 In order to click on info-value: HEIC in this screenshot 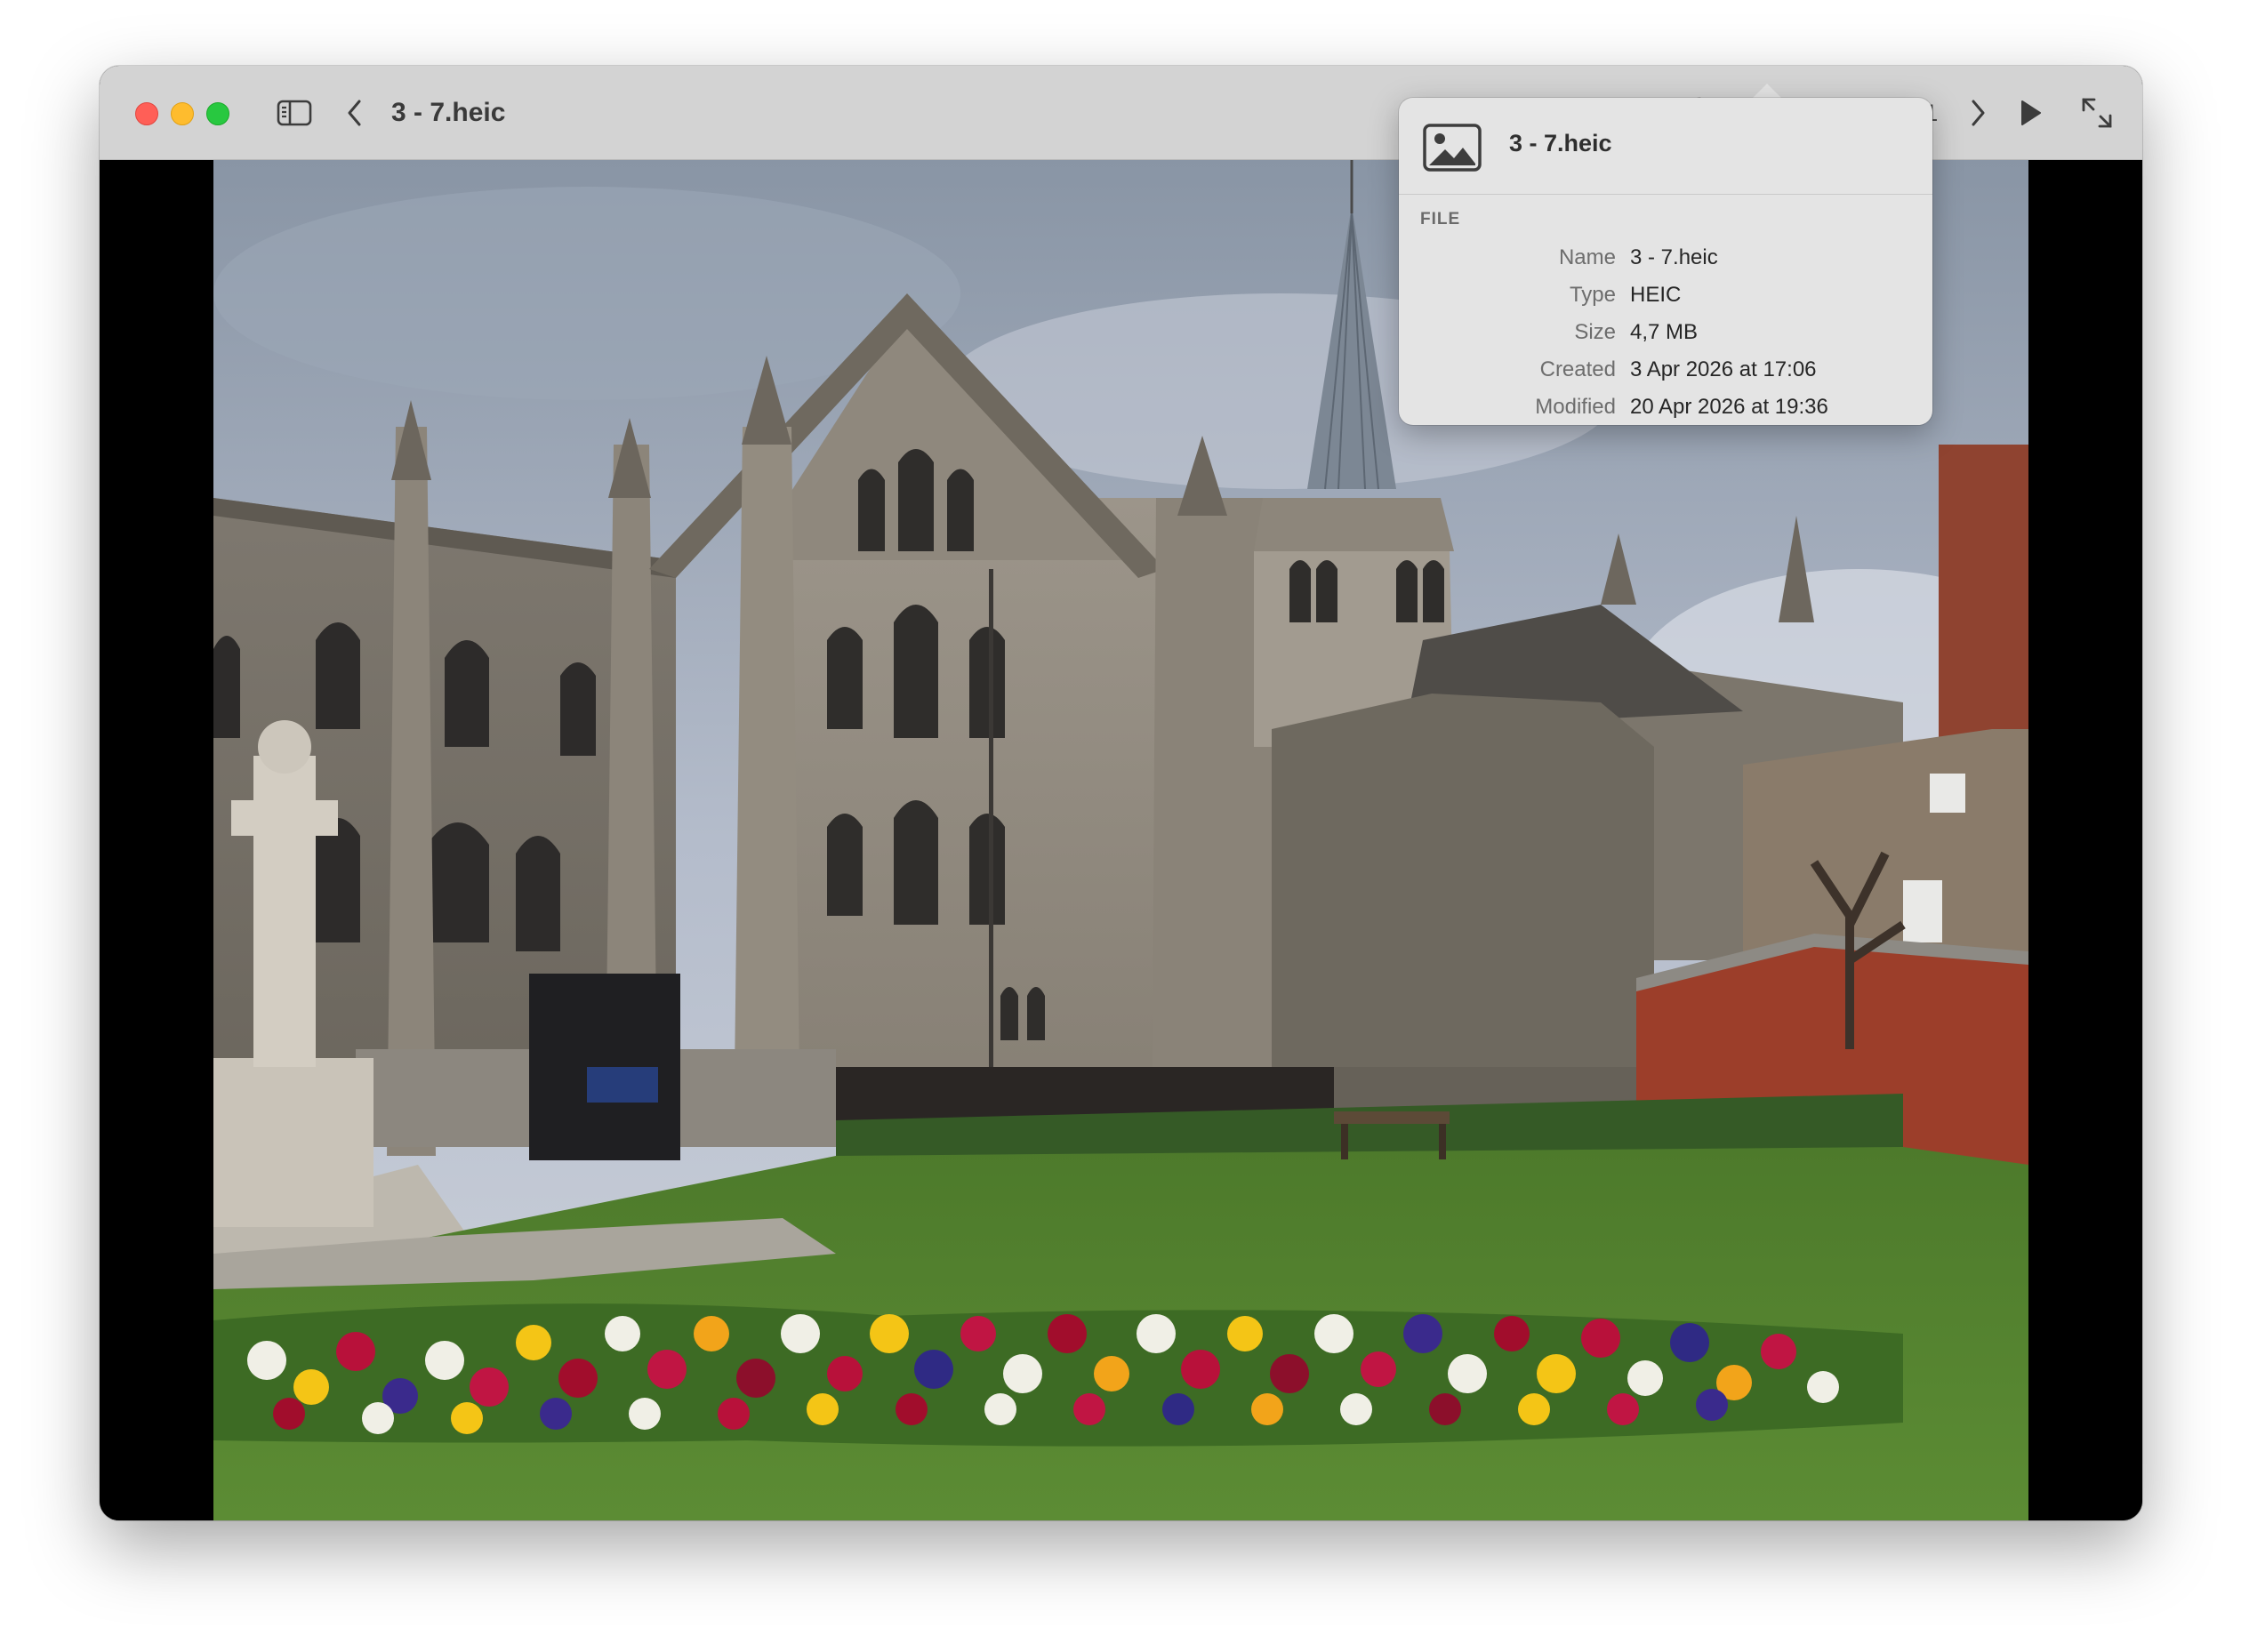, I will do `click(1656, 295)`.